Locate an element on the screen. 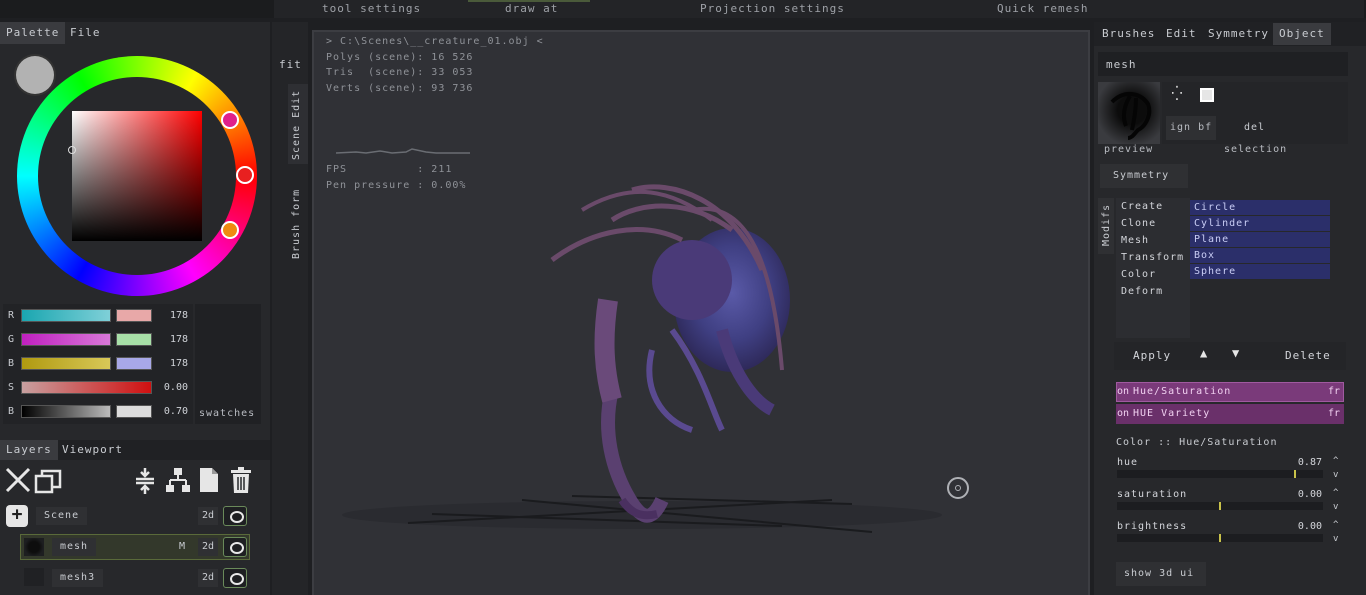  channel-value-g: 178 is located at coordinates (173, 339).